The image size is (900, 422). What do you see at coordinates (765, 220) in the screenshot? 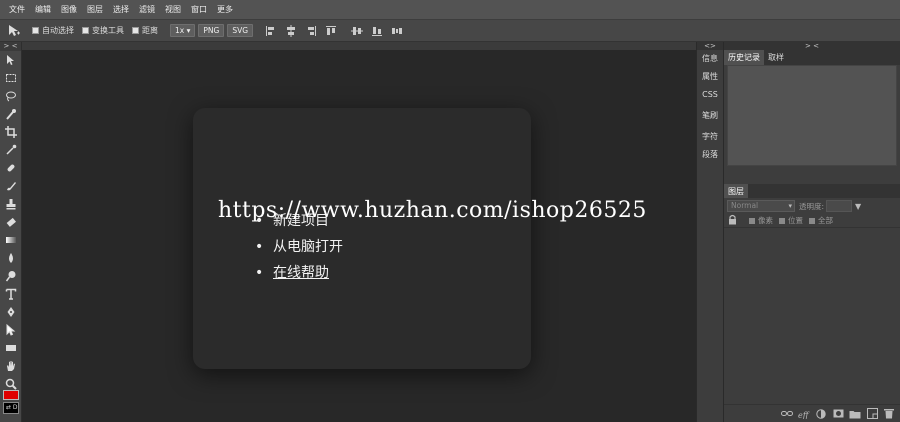
I see `lock-pixels-label: 像素` at bounding box center [765, 220].